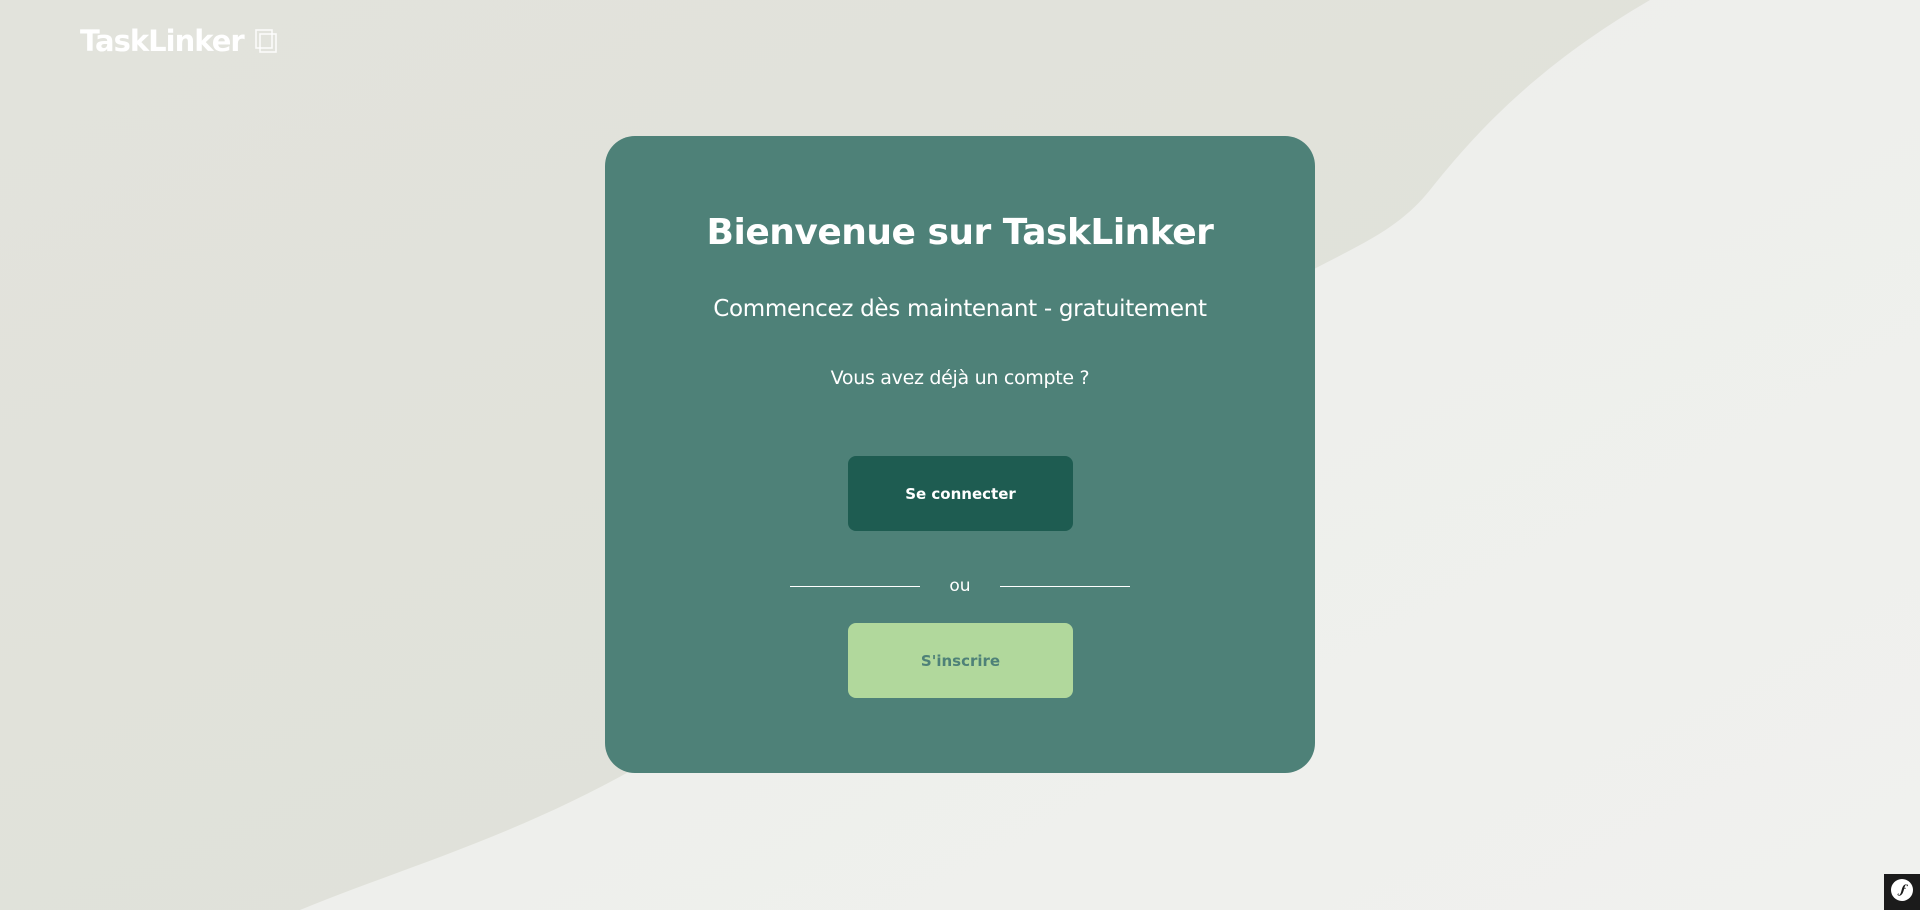 The width and height of the screenshot is (1920, 910). Describe the element at coordinates (960, 309) in the screenshot. I see `subtitle: Commencez dès maintenant - gratuitement` at that location.